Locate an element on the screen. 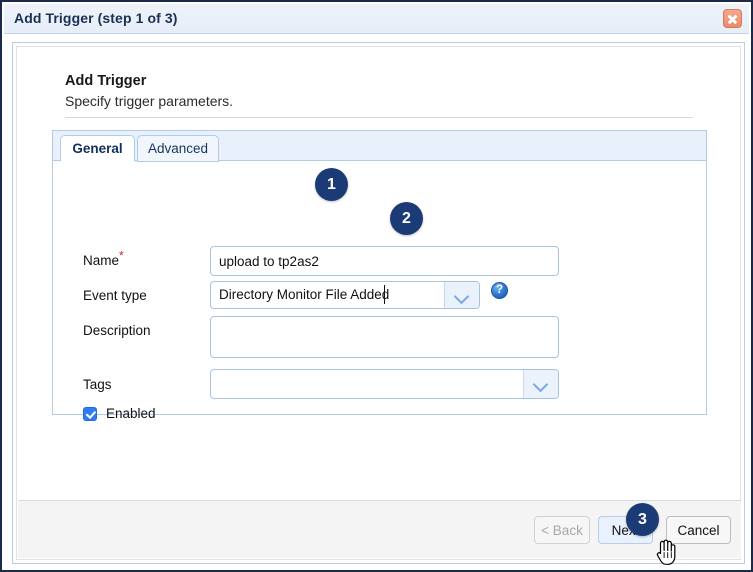 The width and height of the screenshot is (753, 572). annotation-badge-3: 3 is located at coordinates (642, 519).